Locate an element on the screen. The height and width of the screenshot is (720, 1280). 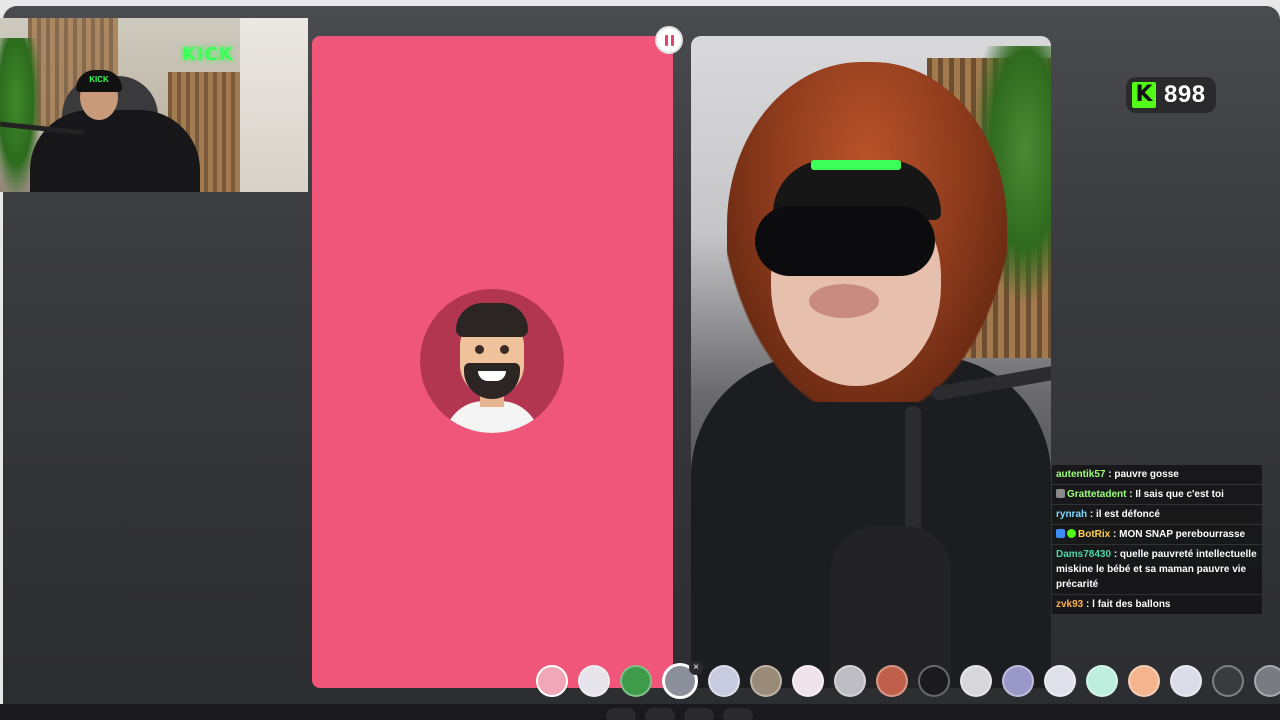
avatar-hair is located at coordinates (492, 320).